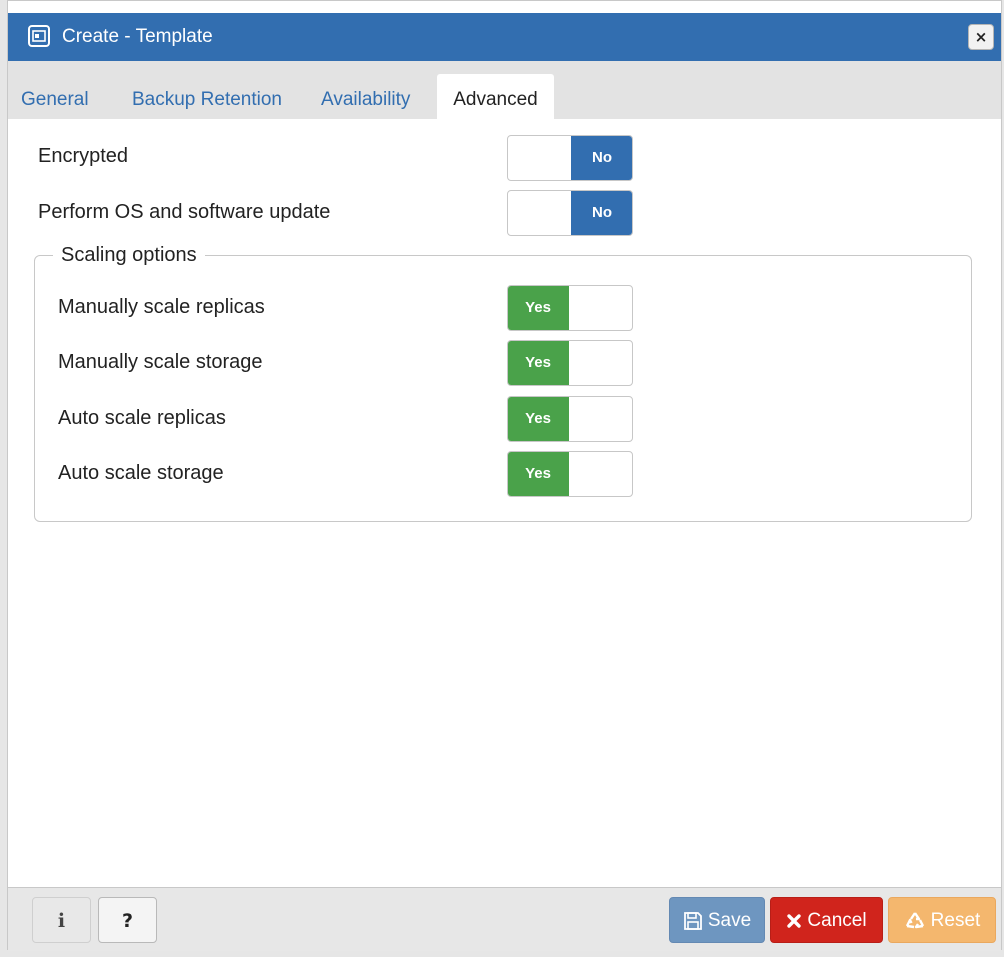  Describe the element at coordinates (142, 418) in the screenshot. I see `auto-scale-replicas-label: Auto scale replicas` at that location.